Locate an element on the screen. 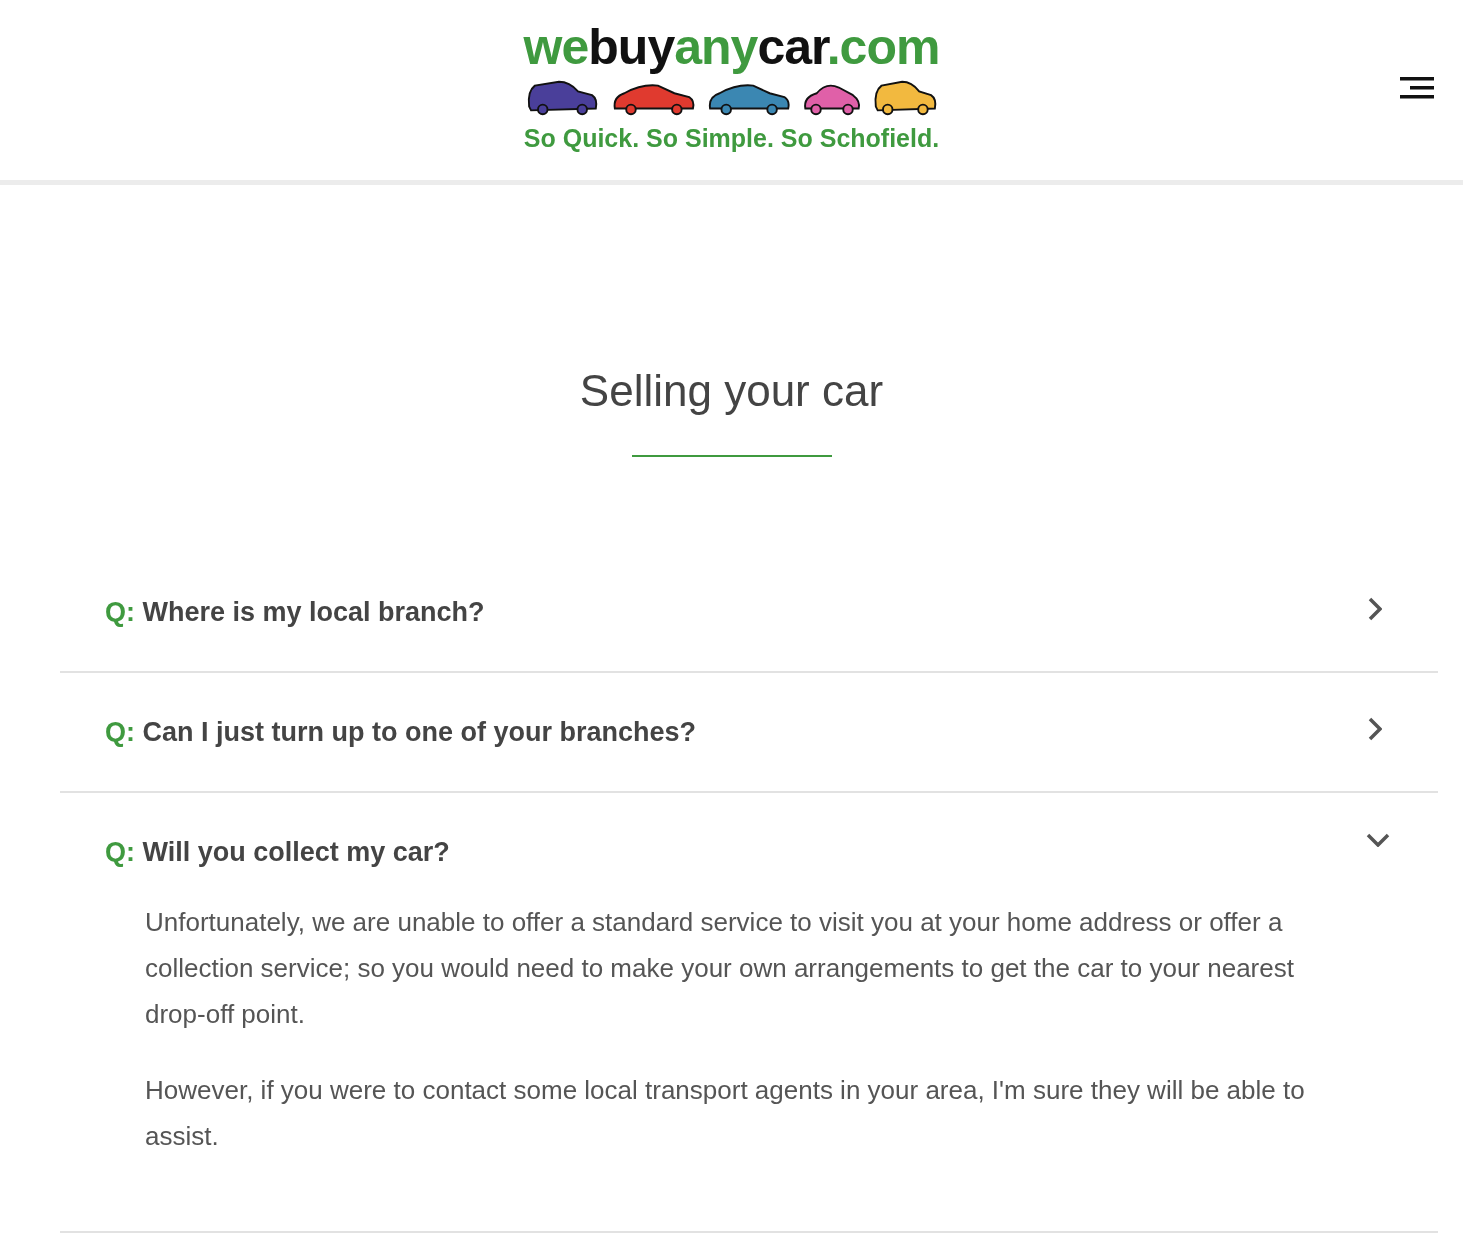 This screenshot has width=1463, height=1256. answer-paragraph: However, if you were to contact some local transport agents in your area, I'm sure they will be able to assist. is located at coordinates (725, 1113).